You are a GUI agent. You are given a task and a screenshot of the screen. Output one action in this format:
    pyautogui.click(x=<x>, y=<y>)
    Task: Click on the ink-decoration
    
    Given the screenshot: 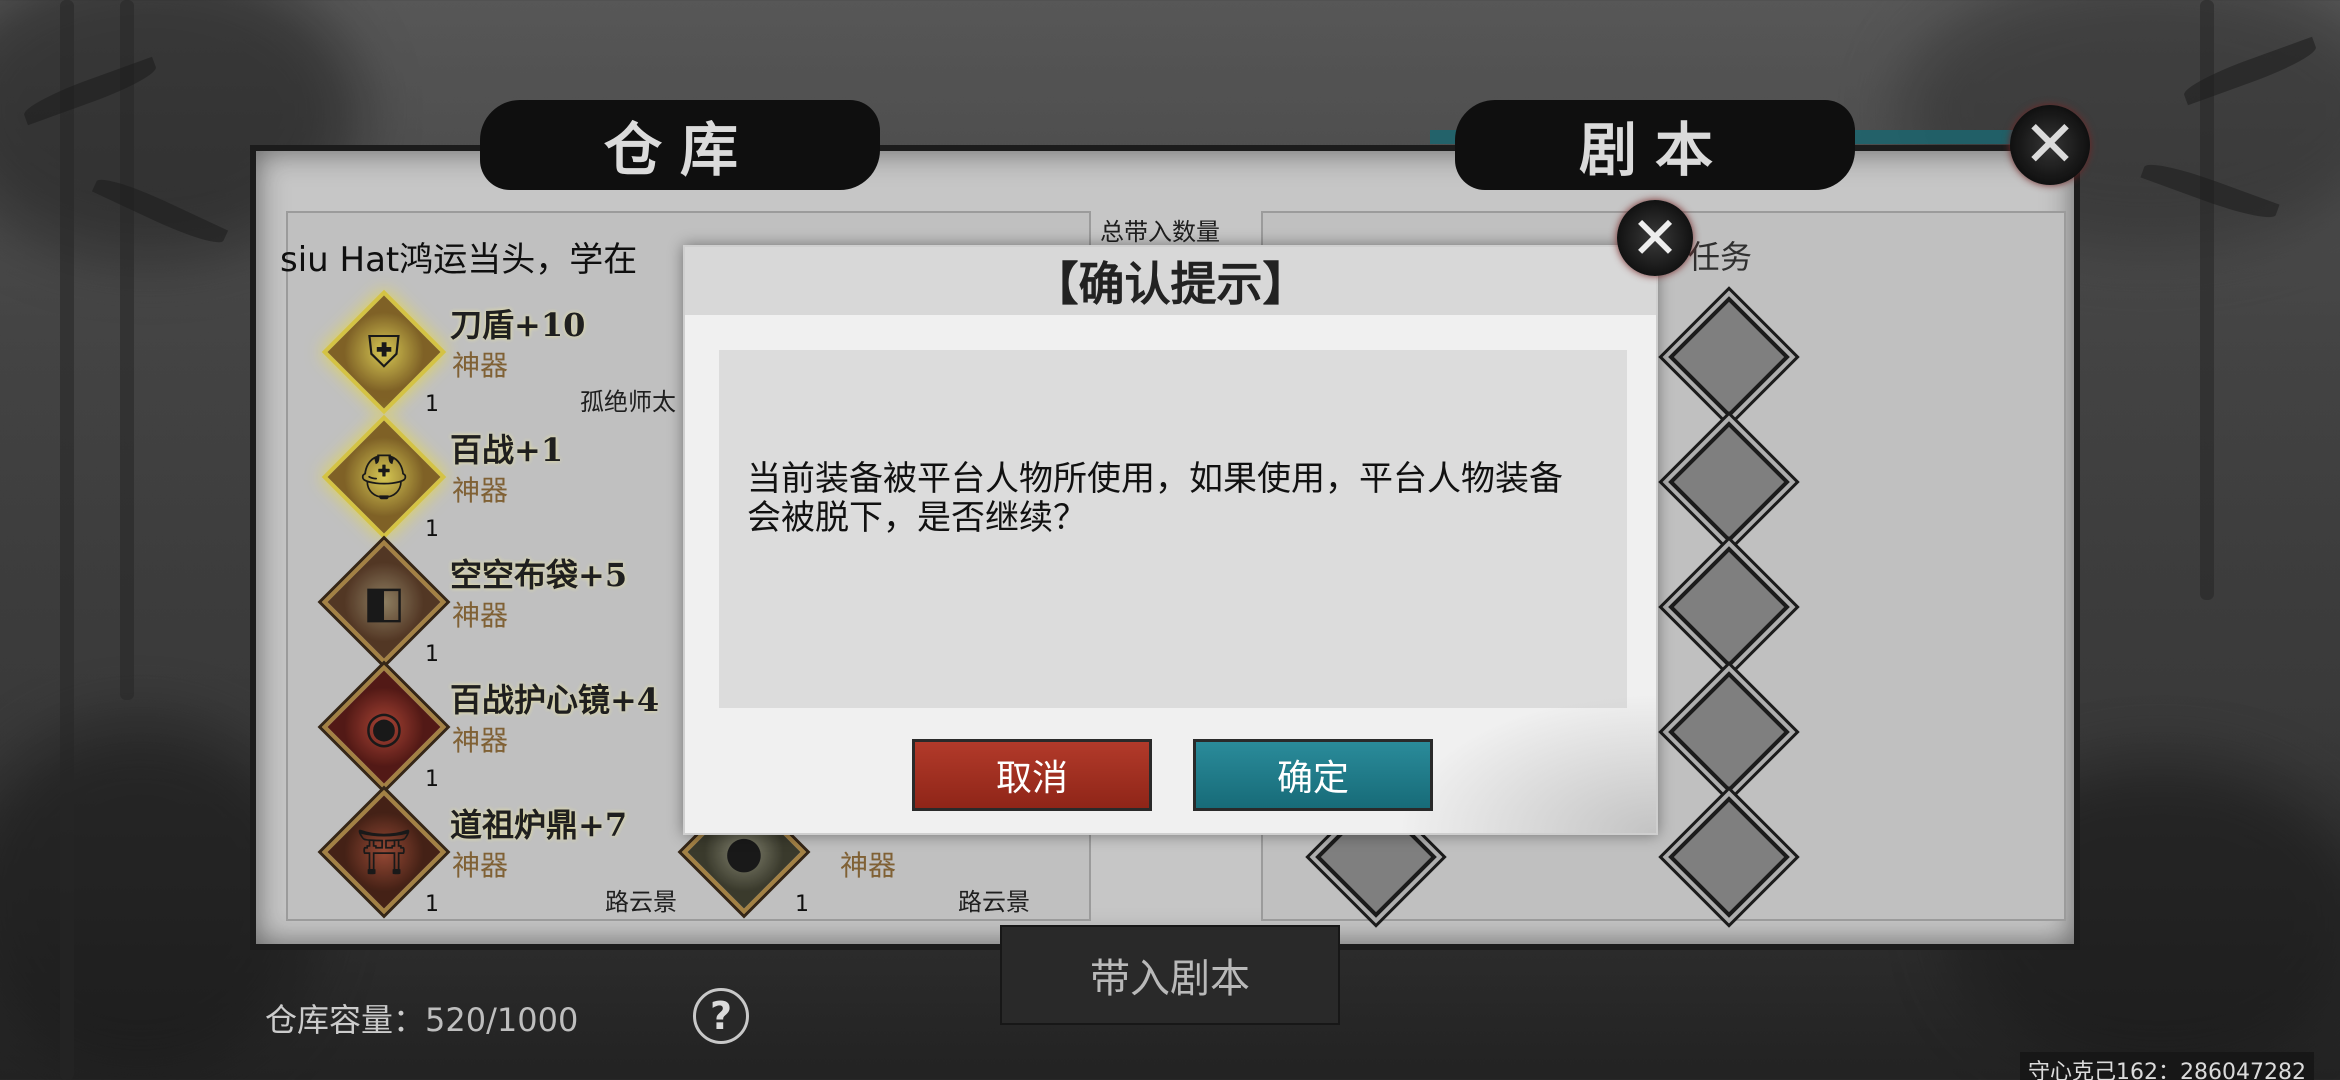 What is the action you would take?
    pyautogui.click(x=1526, y=763)
    